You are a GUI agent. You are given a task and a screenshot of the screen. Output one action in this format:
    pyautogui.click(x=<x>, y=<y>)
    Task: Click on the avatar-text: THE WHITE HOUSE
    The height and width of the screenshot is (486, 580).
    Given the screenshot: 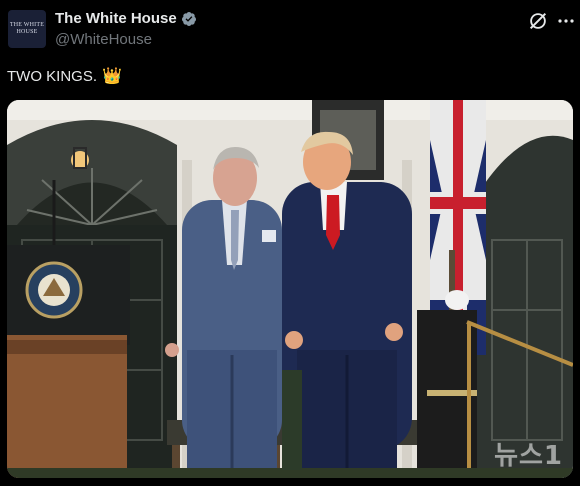 What is the action you would take?
    pyautogui.click(x=27, y=28)
    